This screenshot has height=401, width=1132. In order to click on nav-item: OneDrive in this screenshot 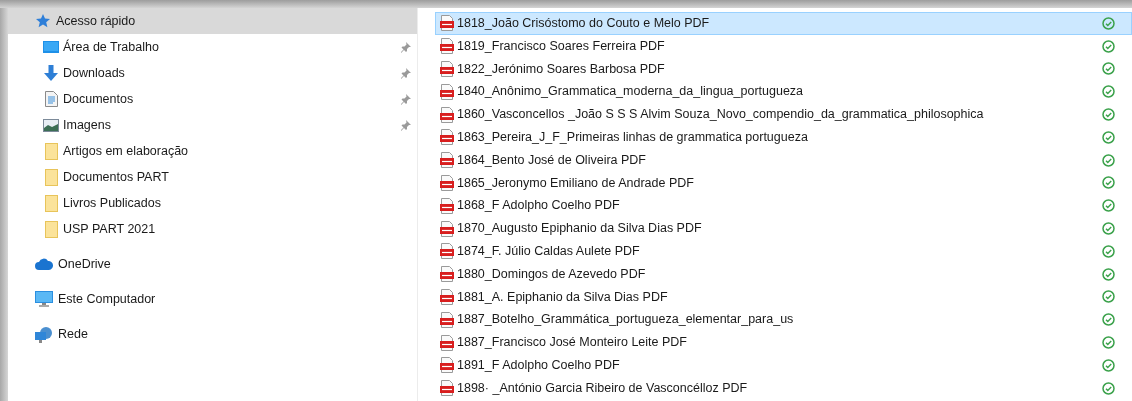, I will do `click(212, 264)`.